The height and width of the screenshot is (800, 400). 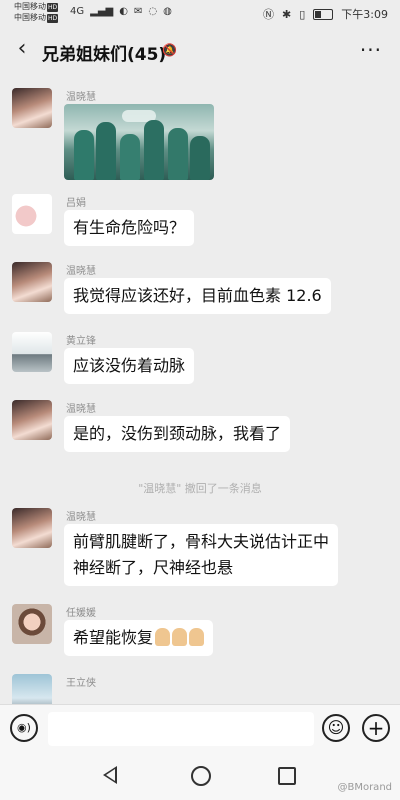 What do you see at coordinates (102, 11) in the screenshot?
I see `signal-icon: ▂▄▆` at bounding box center [102, 11].